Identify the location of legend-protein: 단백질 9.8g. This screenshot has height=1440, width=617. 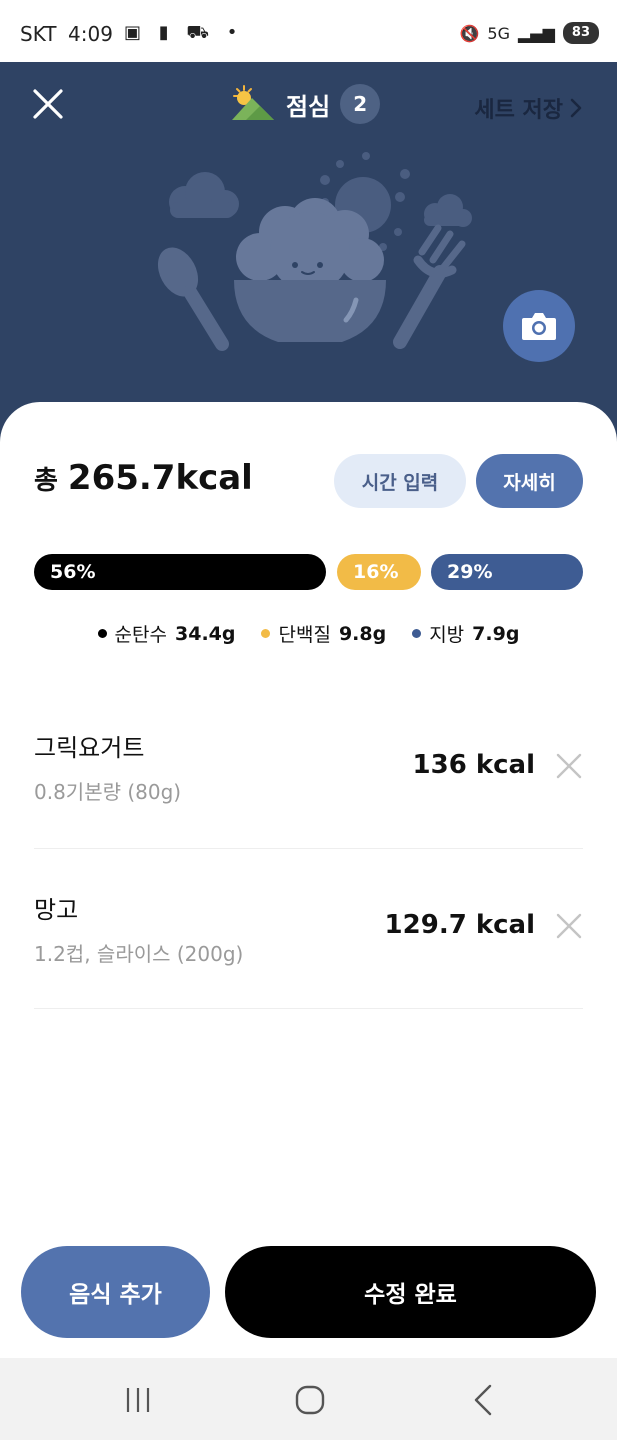
(323, 633).